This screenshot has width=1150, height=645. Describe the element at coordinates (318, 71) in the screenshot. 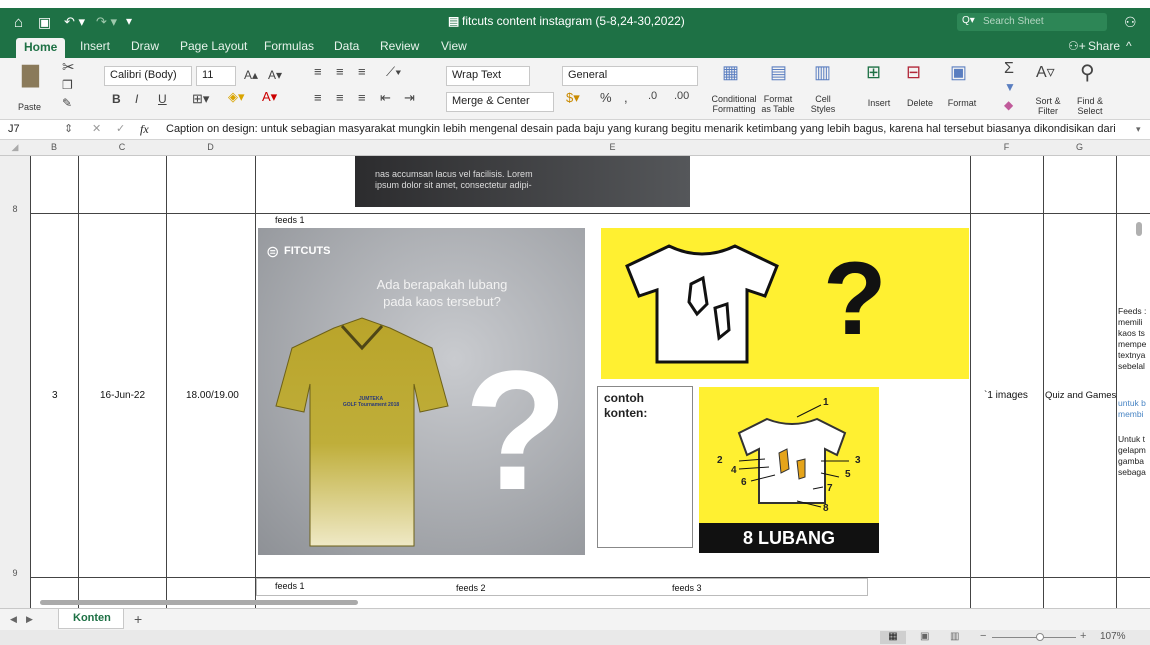

I see `align-top-icon: ≡` at that location.